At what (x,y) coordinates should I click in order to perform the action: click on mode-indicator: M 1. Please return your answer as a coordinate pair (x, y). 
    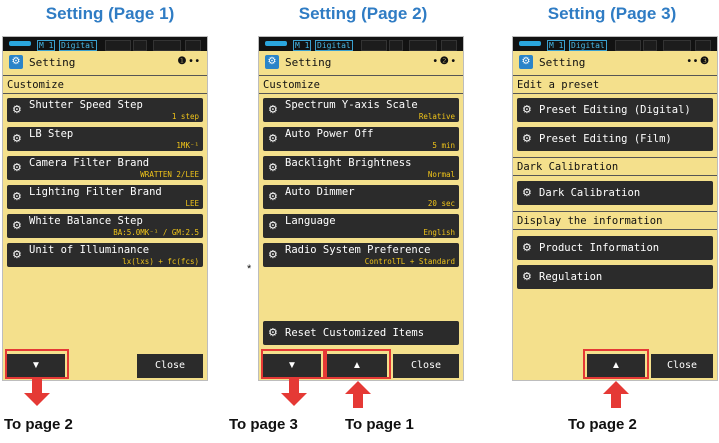
    Looking at the image, I should click on (556, 45).